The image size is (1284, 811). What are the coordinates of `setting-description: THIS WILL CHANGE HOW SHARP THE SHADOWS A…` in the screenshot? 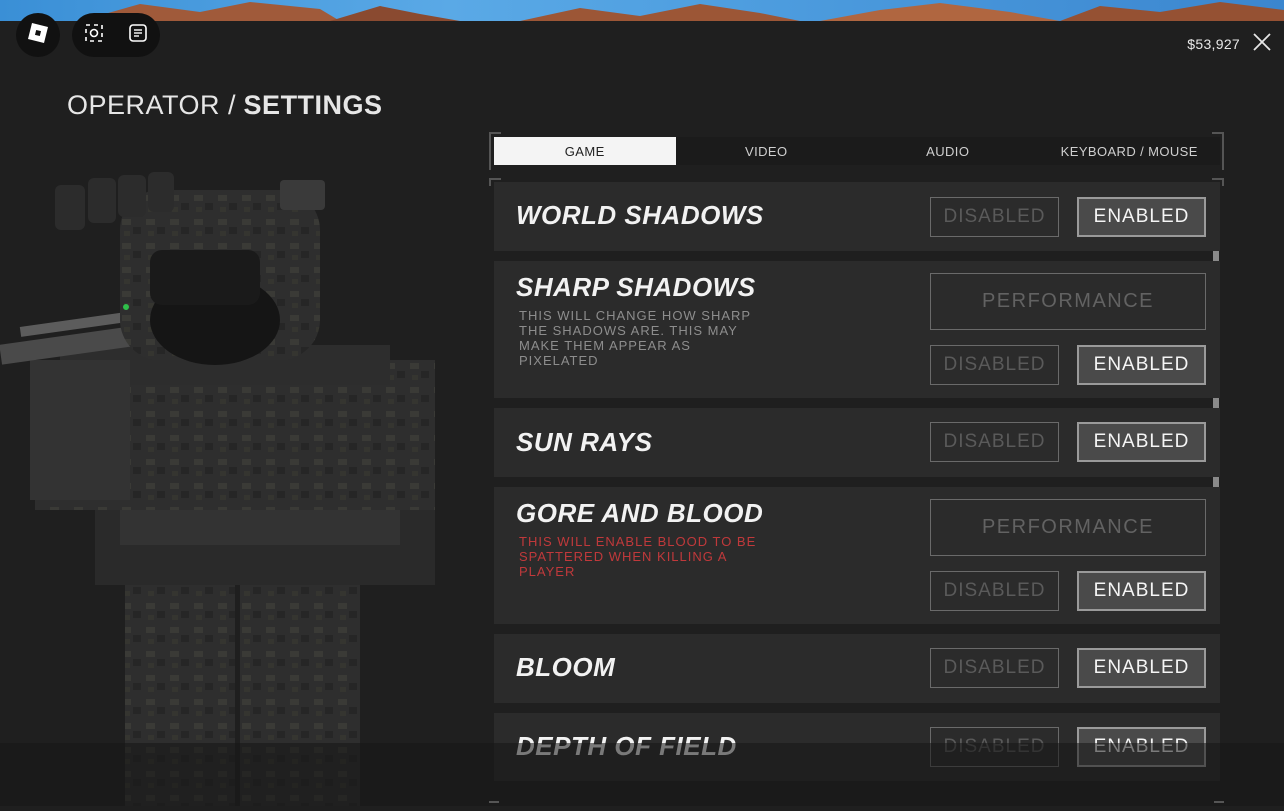 It's located at (635, 338).